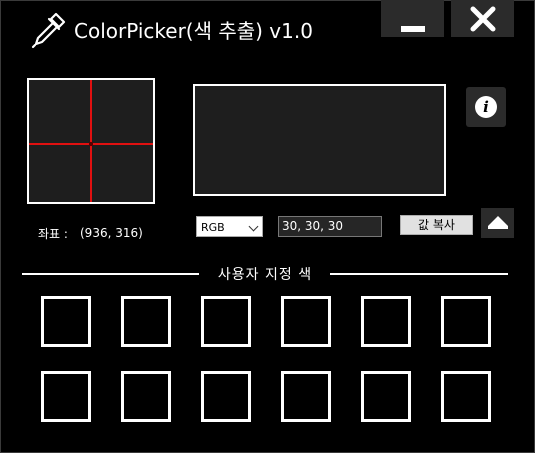  I want to click on section-divider-right, so click(419, 274).